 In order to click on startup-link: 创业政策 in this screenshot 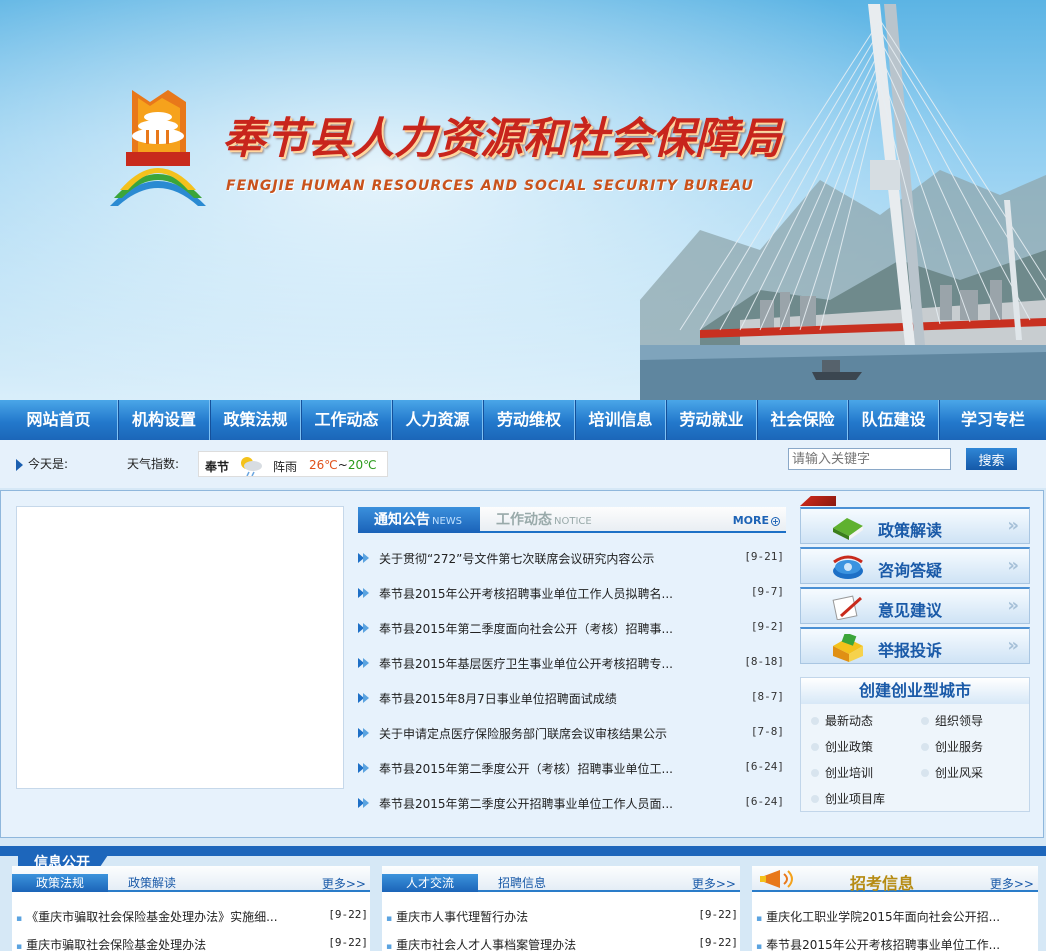, I will do `click(842, 746)`.